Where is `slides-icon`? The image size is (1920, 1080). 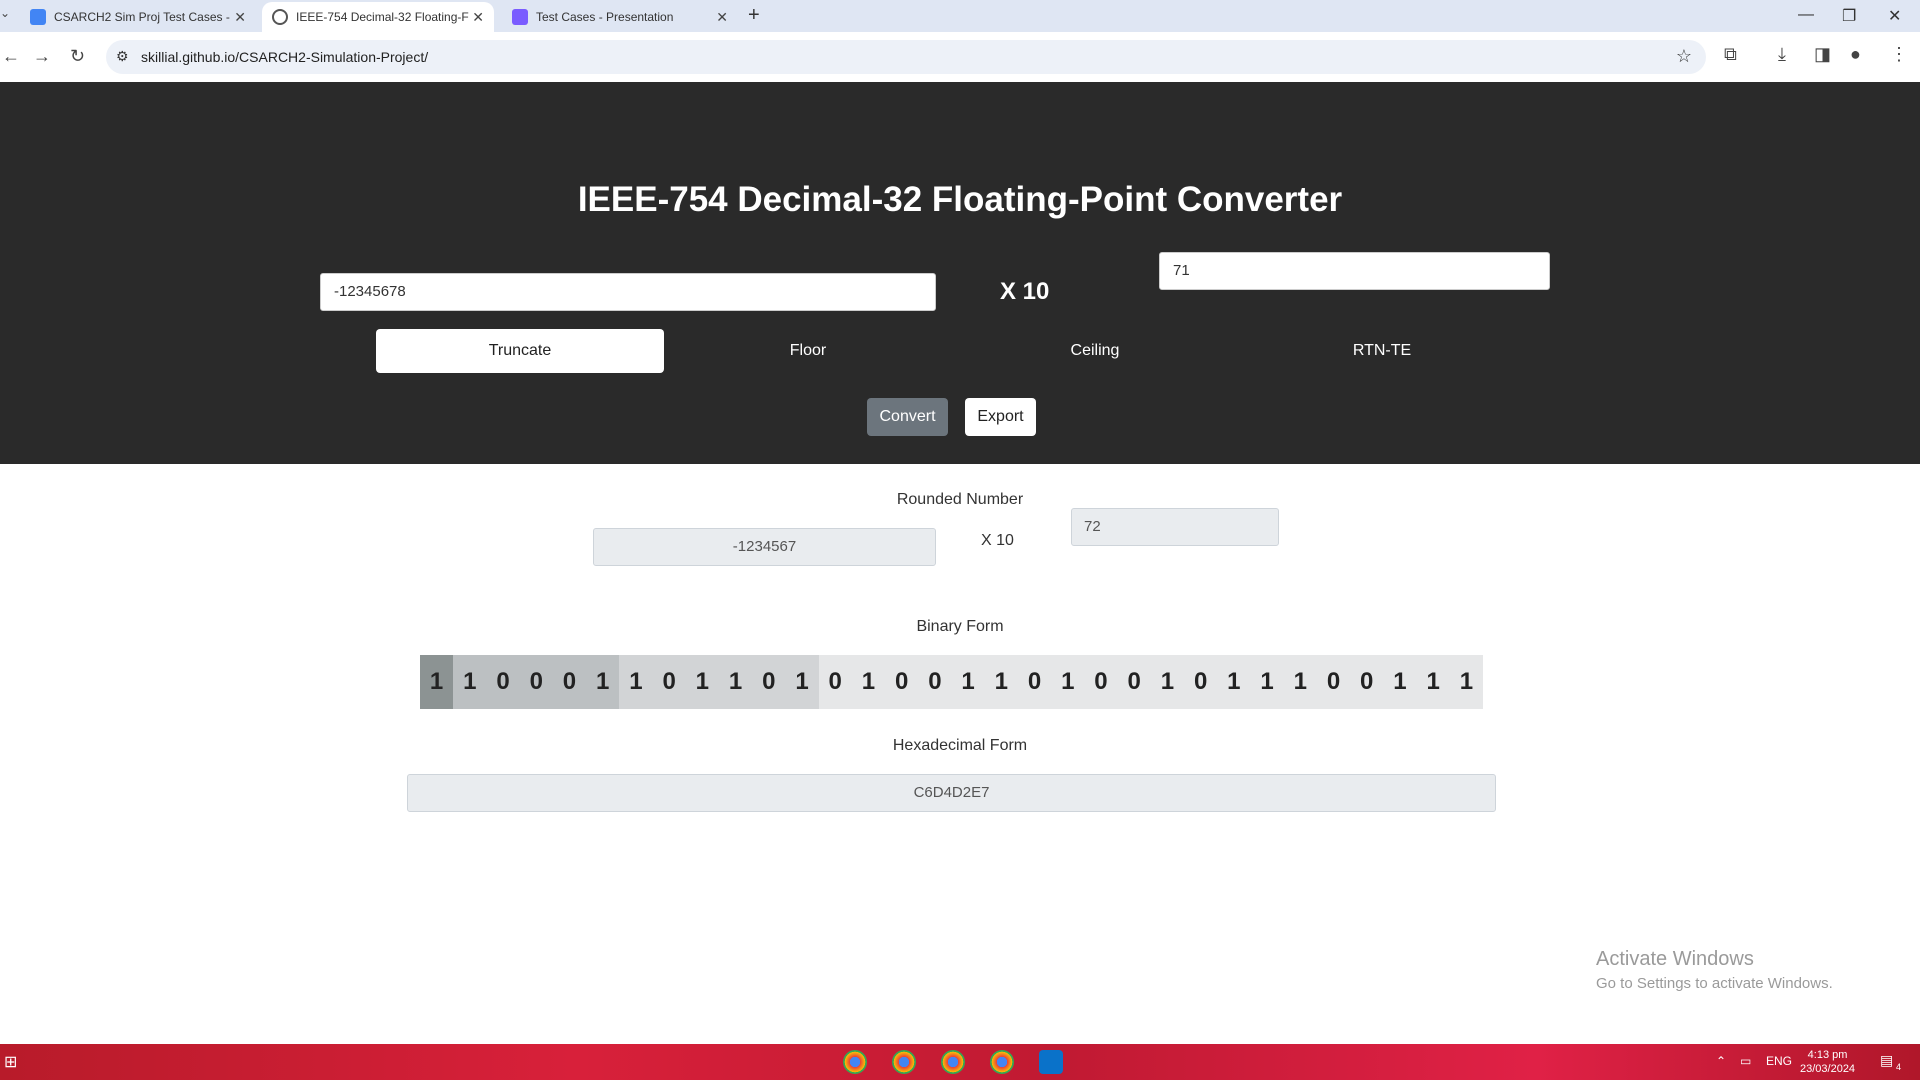
slides-icon is located at coordinates (520, 17).